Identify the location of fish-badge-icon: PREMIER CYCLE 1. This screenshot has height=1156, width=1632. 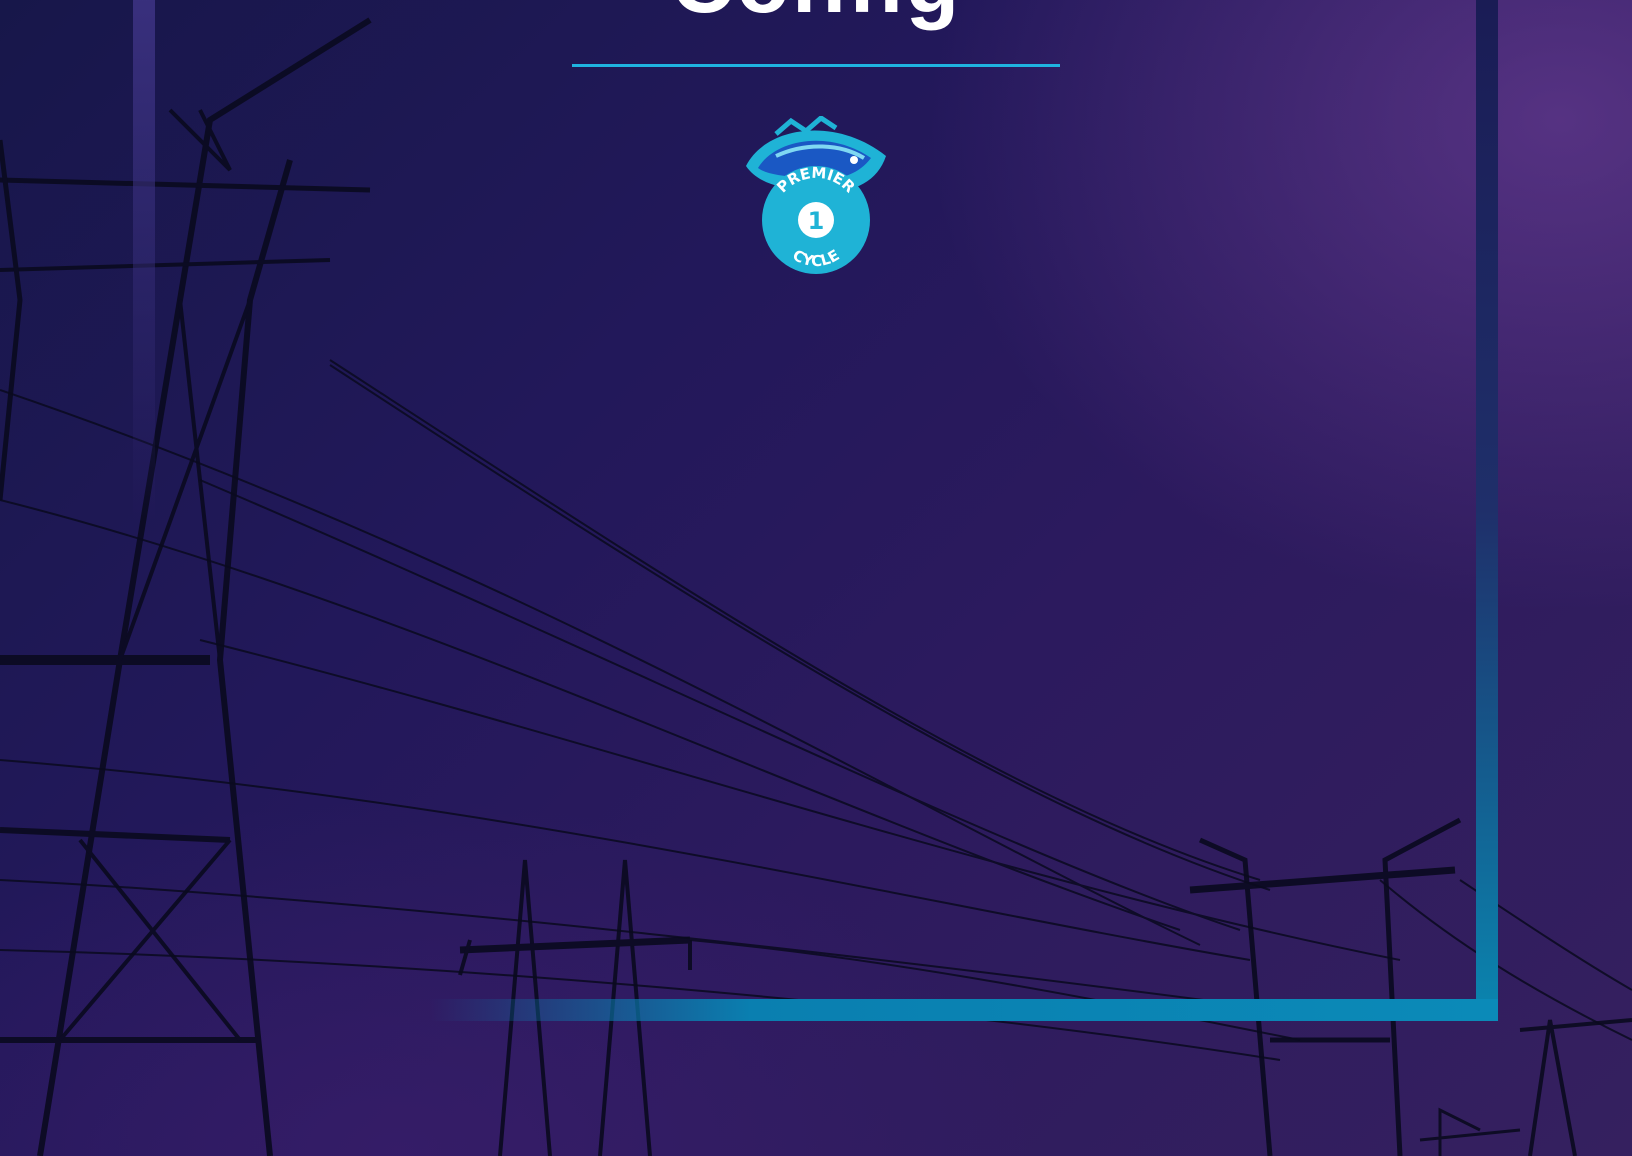
(816, 195).